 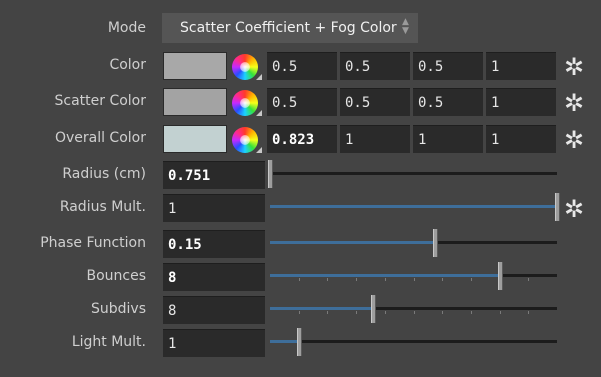 I want to click on light-mult-field: 1, so click(x=214, y=343).